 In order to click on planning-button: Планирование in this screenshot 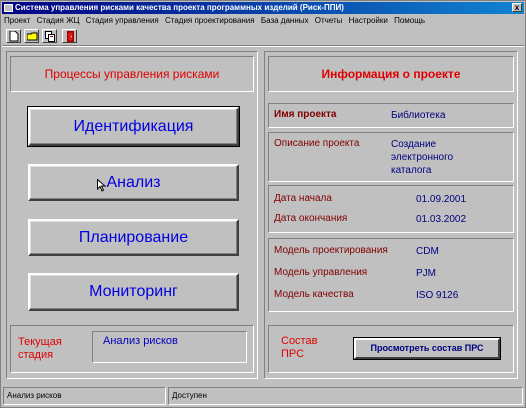, I will do `click(133, 237)`.